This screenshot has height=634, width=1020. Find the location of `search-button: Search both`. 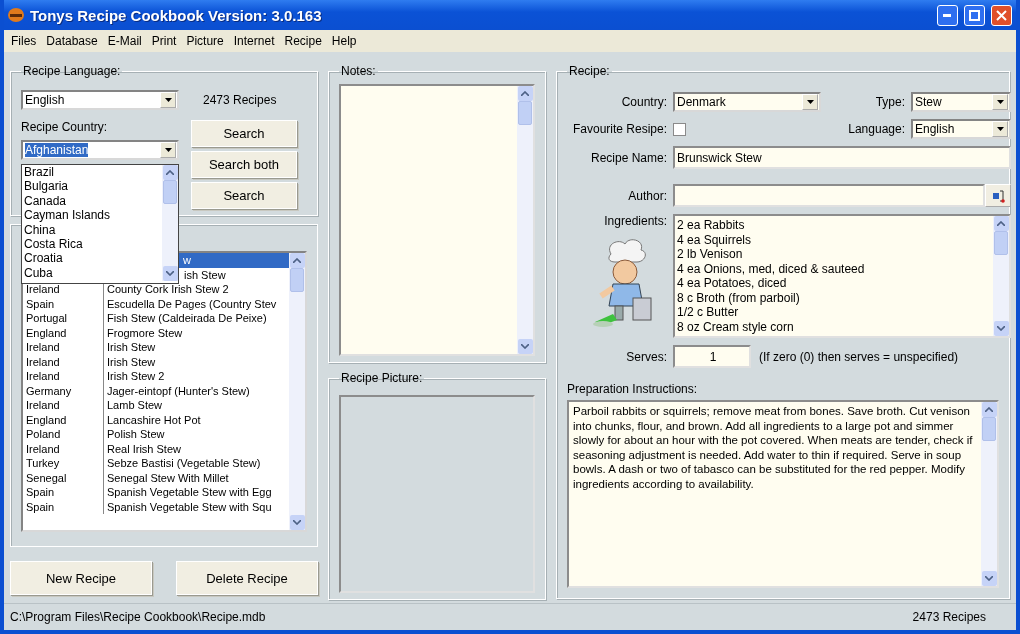

search-button: Search both is located at coordinates (244, 164).